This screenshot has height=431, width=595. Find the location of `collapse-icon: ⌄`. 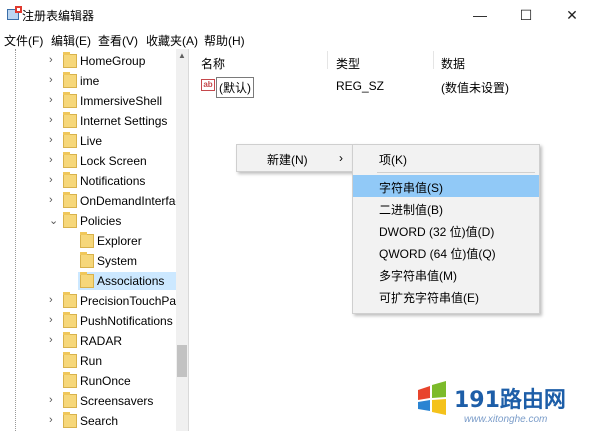

collapse-icon: ⌄ is located at coordinates (53, 220).